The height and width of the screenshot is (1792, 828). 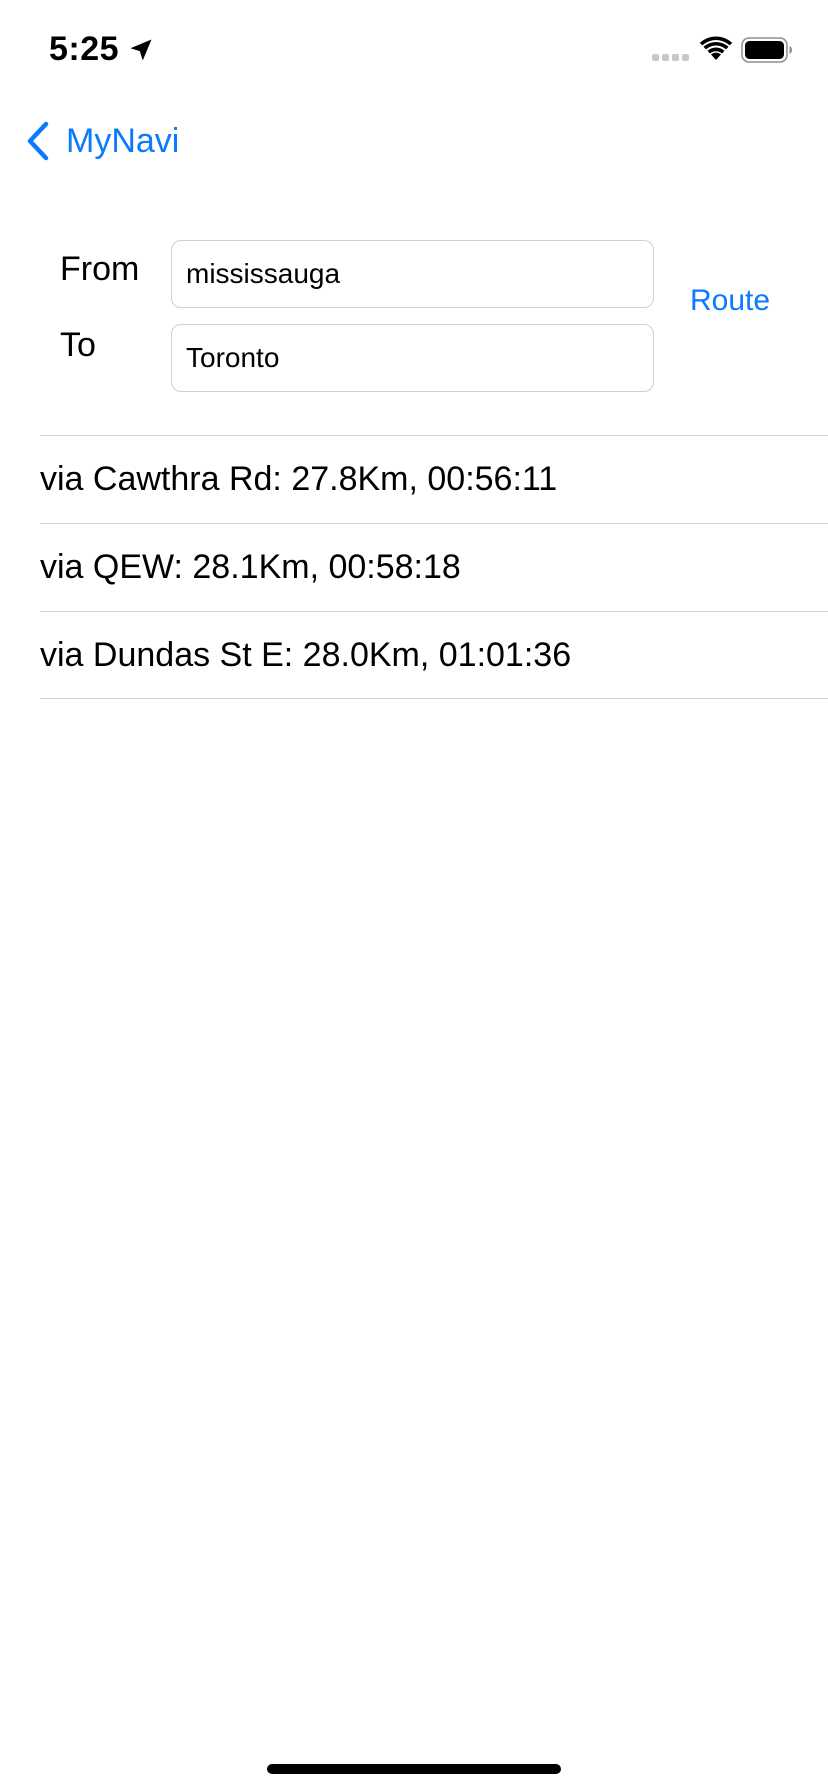 I want to click on back-button: MyNavi, so click(x=101, y=141).